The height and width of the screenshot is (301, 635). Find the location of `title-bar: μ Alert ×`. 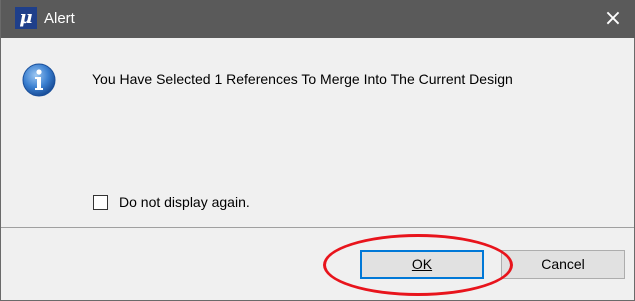

title-bar: μ Alert × is located at coordinates (318, 19).